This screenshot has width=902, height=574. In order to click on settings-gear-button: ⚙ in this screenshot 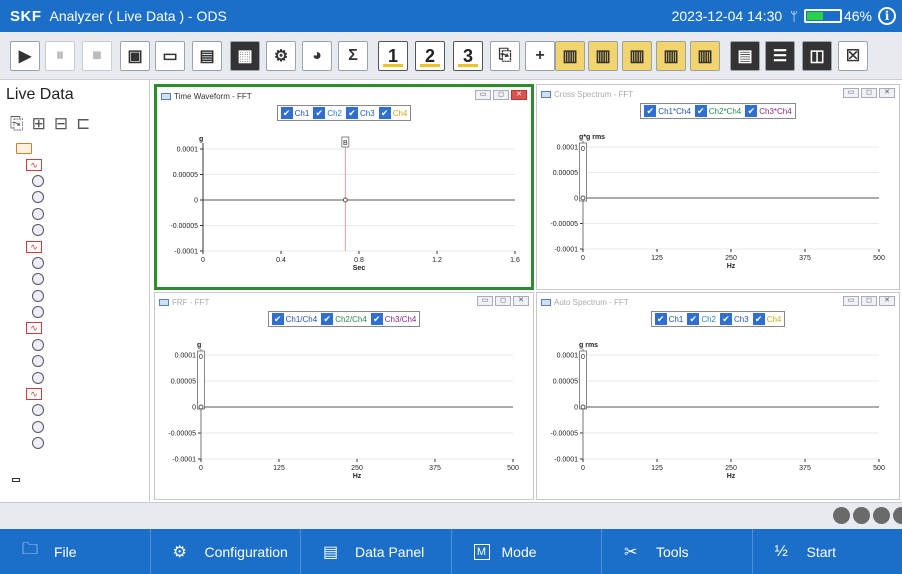, I will do `click(281, 56)`.